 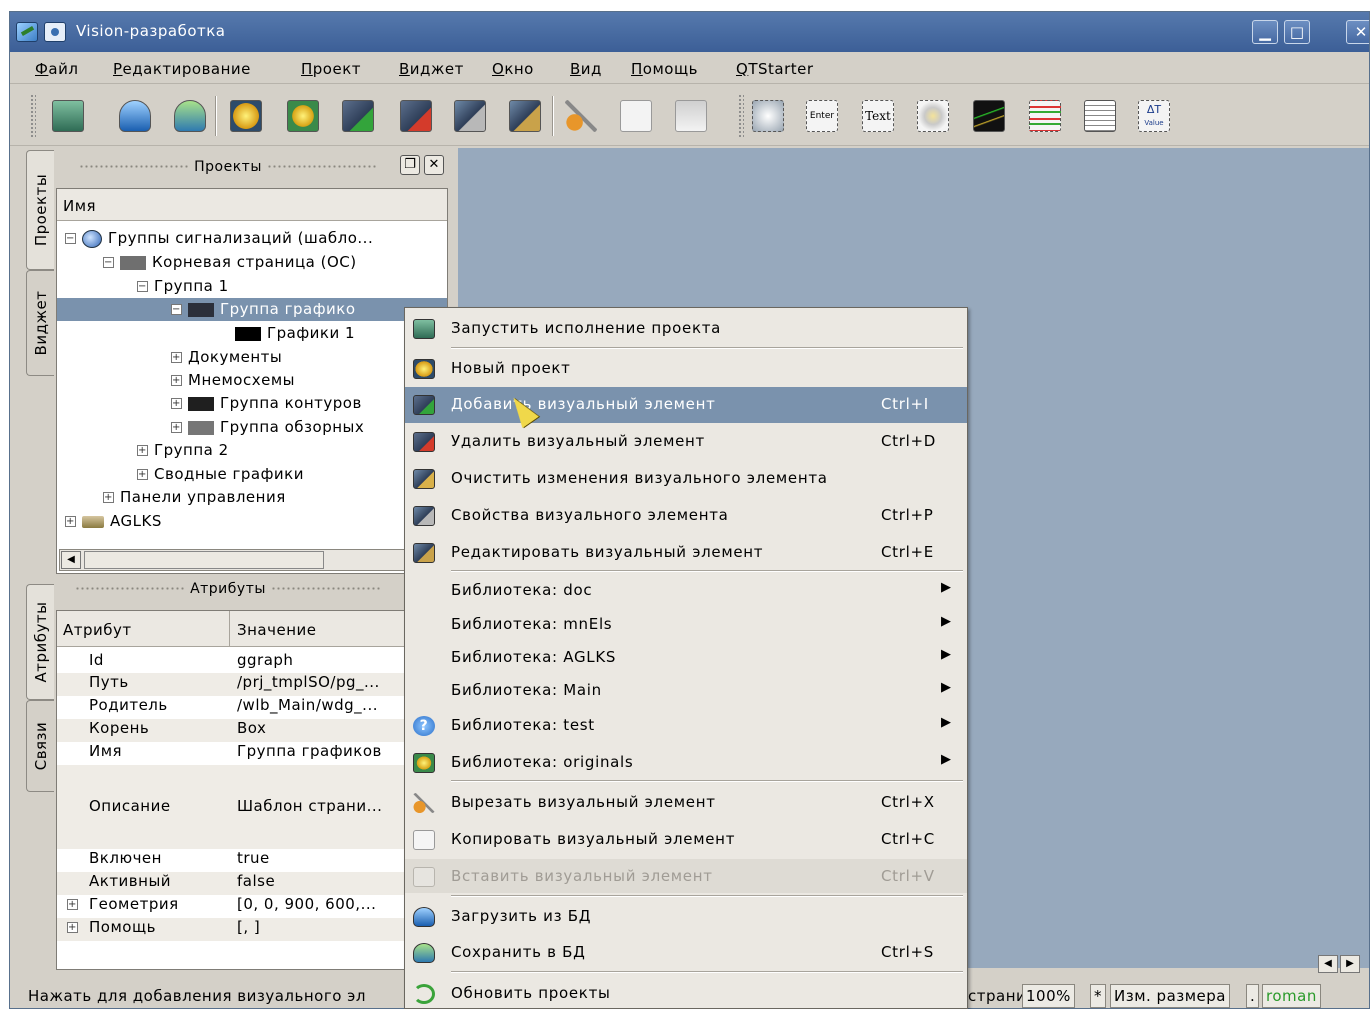 What do you see at coordinates (194, 497) in the screenshot?
I see `tree-item: + Панели управления` at bounding box center [194, 497].